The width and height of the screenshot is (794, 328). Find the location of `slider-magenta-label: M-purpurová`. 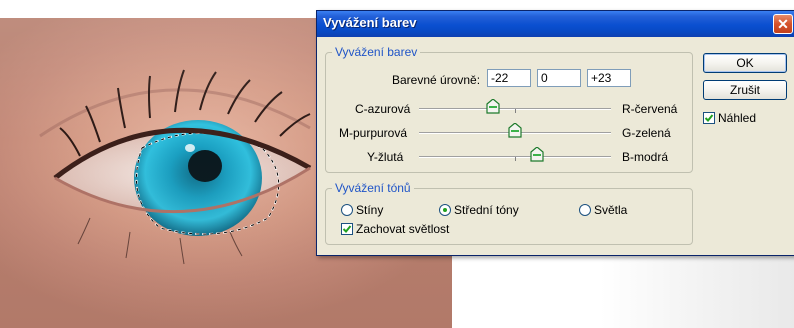

slider-magenta-label: M-purpurová is located at coordinates (373, 133).